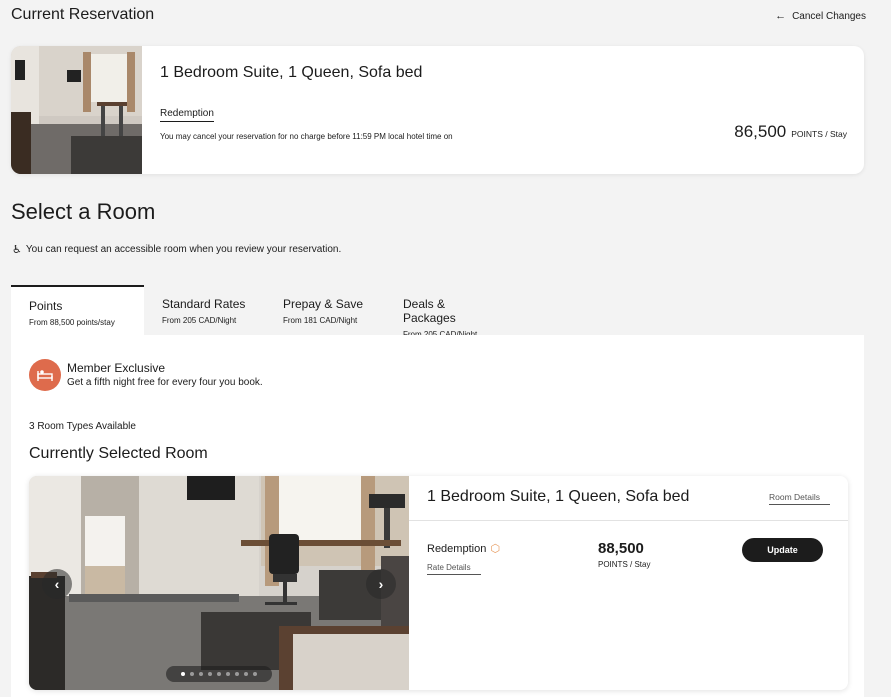 Image resolution: width=891 pixels, height=697 pixels. I want to click on cancel-changes-label: Cancel Changes, so click(829, 16).